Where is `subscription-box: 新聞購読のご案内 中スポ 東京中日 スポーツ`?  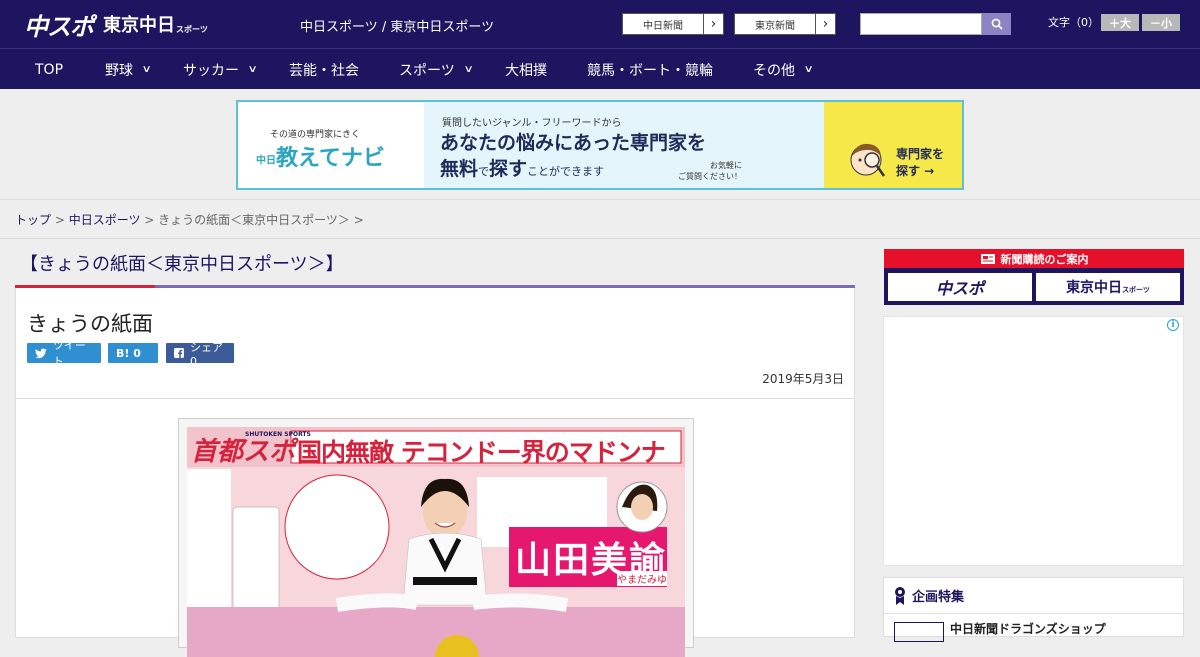
subscription-box: 新聞購読のご案内 中スポ 東京中日 スポーツ is located at coordinates (1034, 277).